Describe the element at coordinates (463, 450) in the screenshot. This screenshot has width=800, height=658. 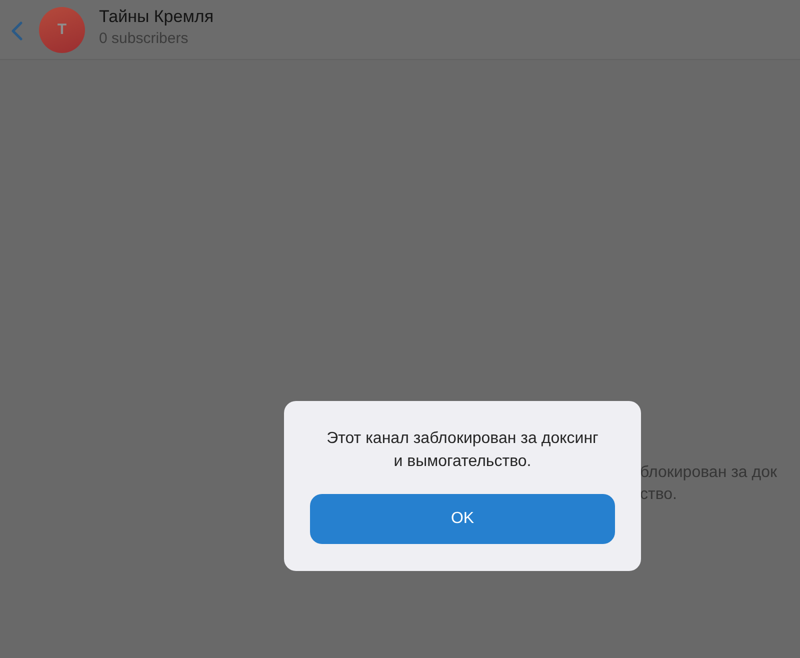
I see `alert-message: Этот канал заблокирован за доксинг и вымогательство.` at that location.